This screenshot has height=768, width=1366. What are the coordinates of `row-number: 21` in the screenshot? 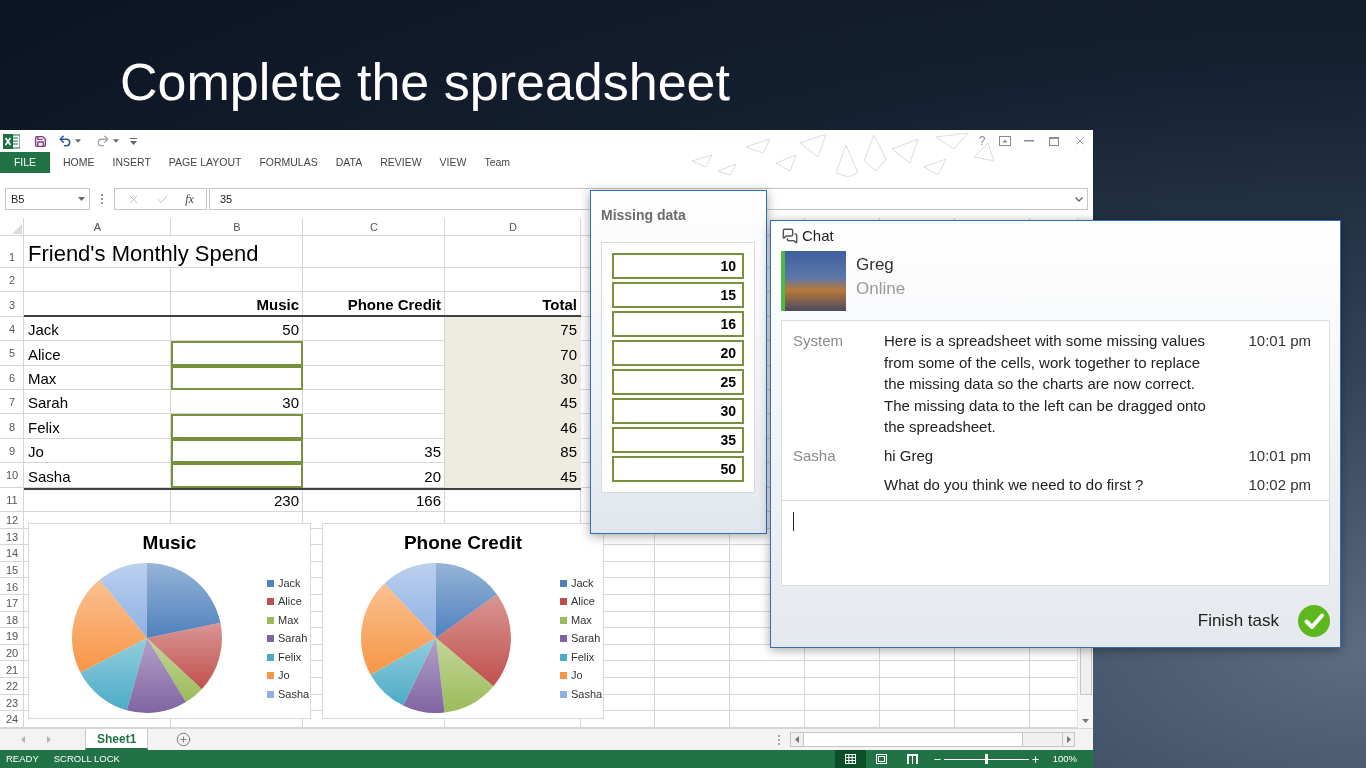 It's located at (12, 669).